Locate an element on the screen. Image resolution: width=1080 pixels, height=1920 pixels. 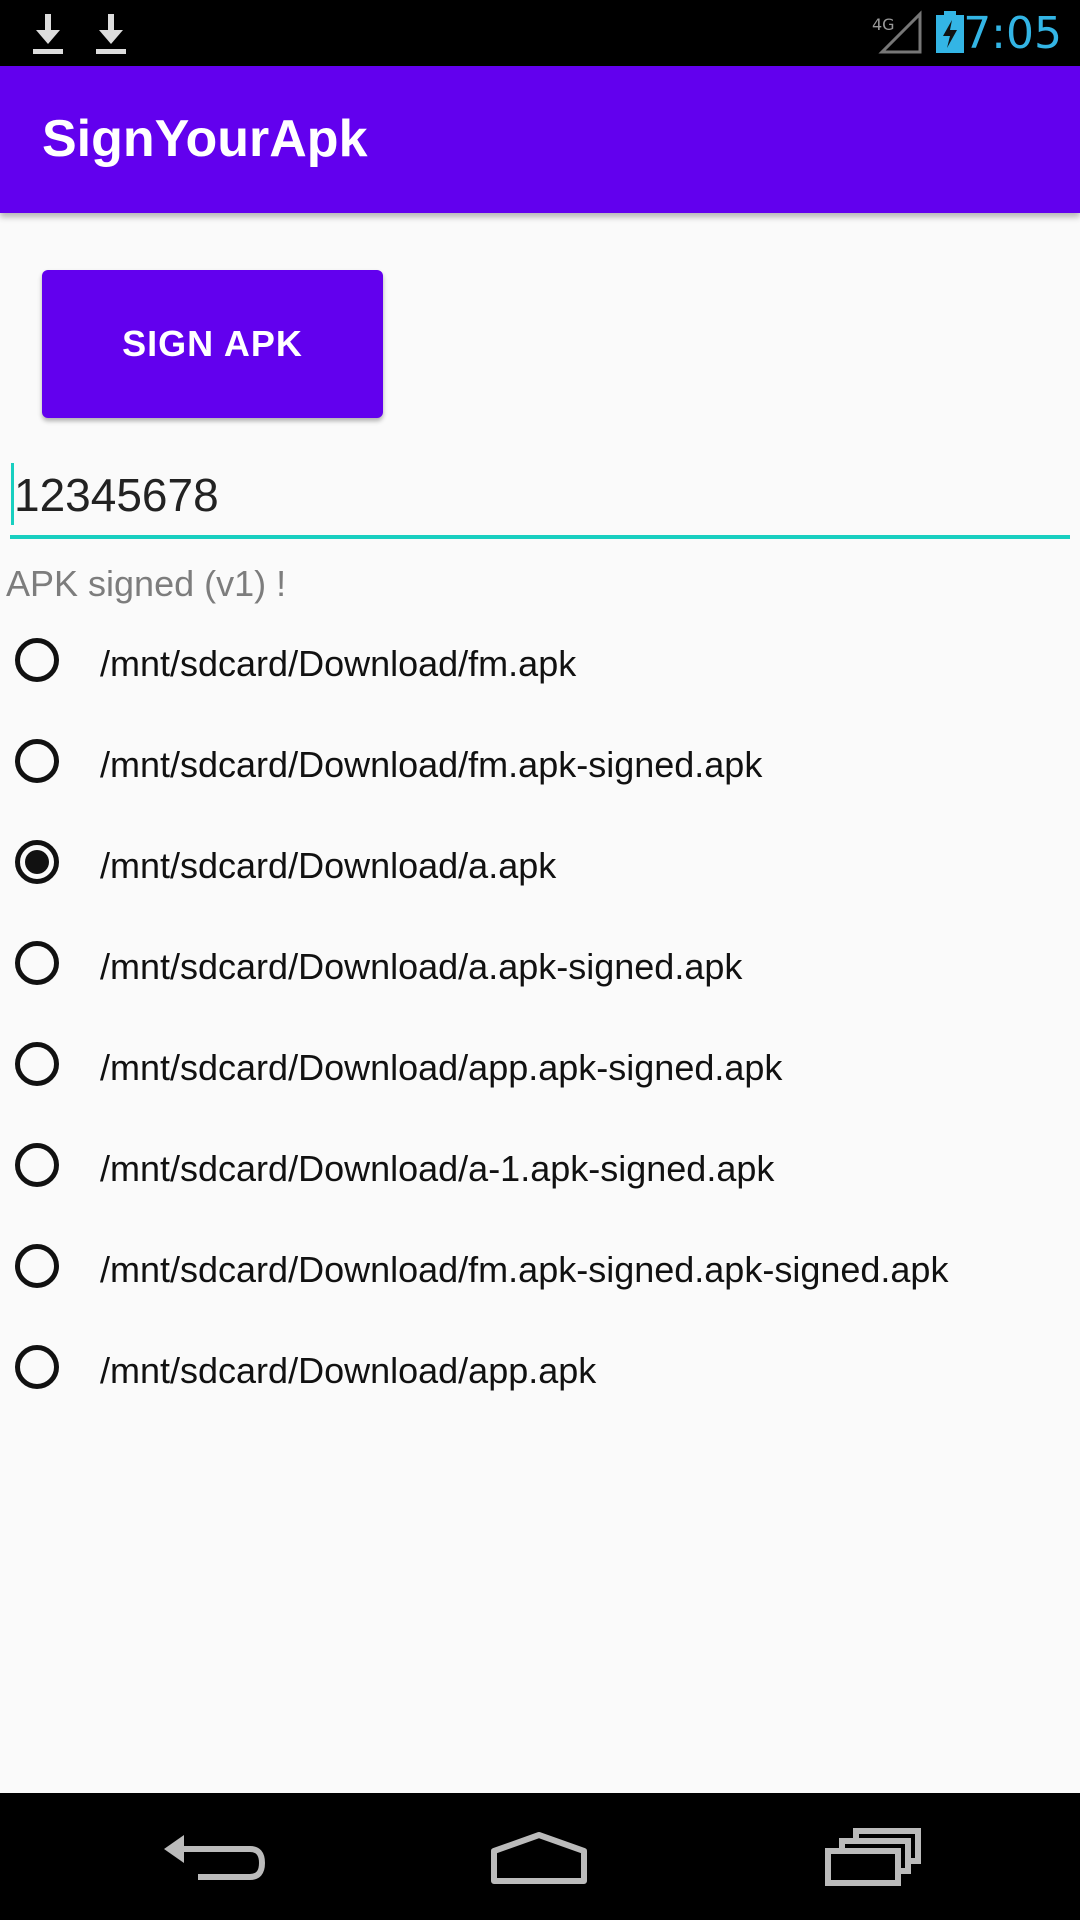
signal-icon: 4G is located at coordinates (897, 32).